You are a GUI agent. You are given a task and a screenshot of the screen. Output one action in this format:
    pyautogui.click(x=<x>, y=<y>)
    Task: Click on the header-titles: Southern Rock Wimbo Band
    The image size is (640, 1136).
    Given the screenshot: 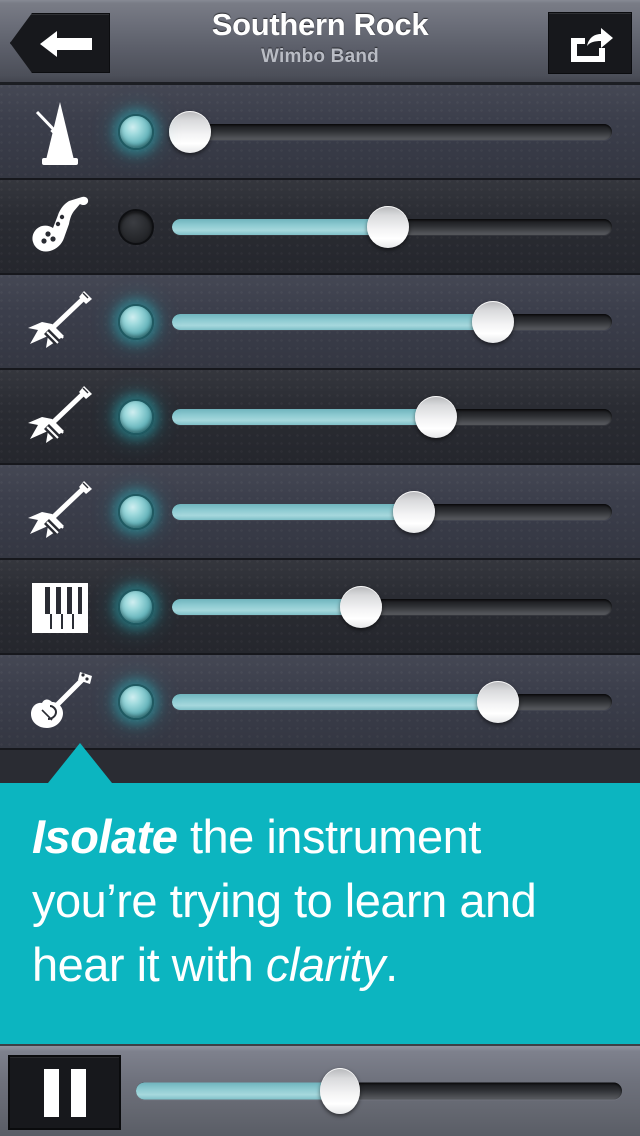 What is the action you would take?
    pyautogui.click(x=320, y=38)
    